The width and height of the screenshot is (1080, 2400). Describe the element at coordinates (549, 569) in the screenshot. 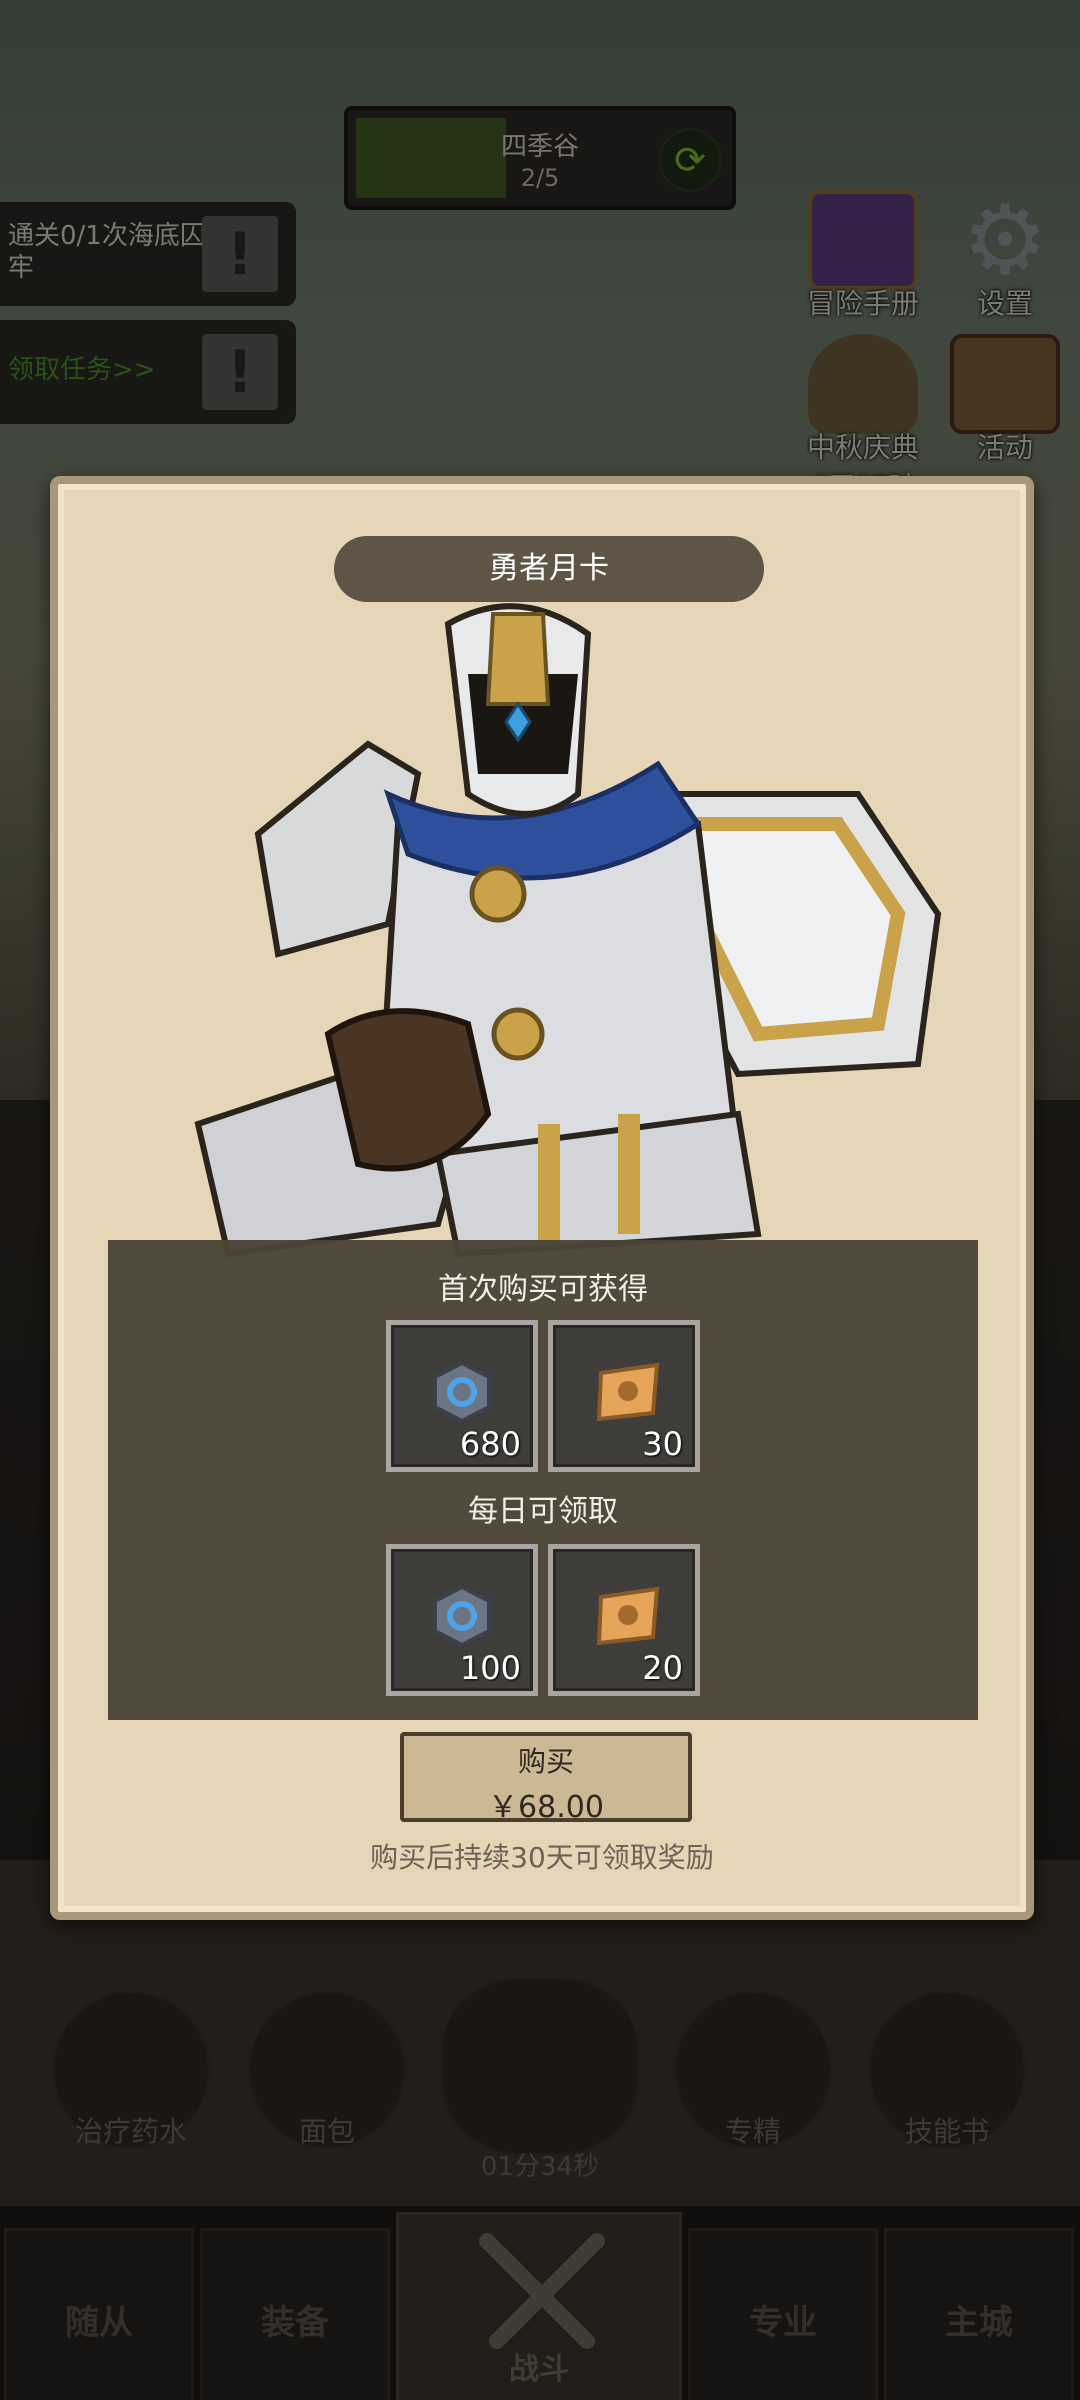

I see `dialog-title: 勇者月卡` at that location.